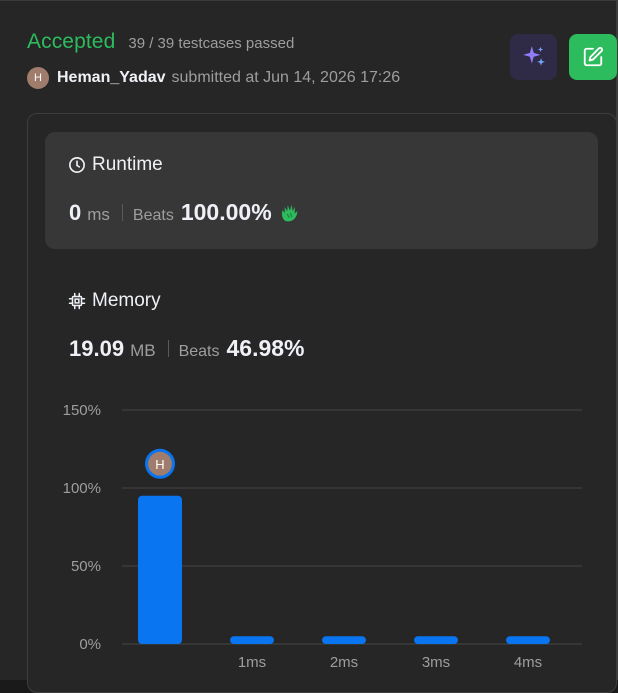  Describe the element at coordinates (528, 662) in the screenshot. I see `x-tick-label: 4ms` at that location.